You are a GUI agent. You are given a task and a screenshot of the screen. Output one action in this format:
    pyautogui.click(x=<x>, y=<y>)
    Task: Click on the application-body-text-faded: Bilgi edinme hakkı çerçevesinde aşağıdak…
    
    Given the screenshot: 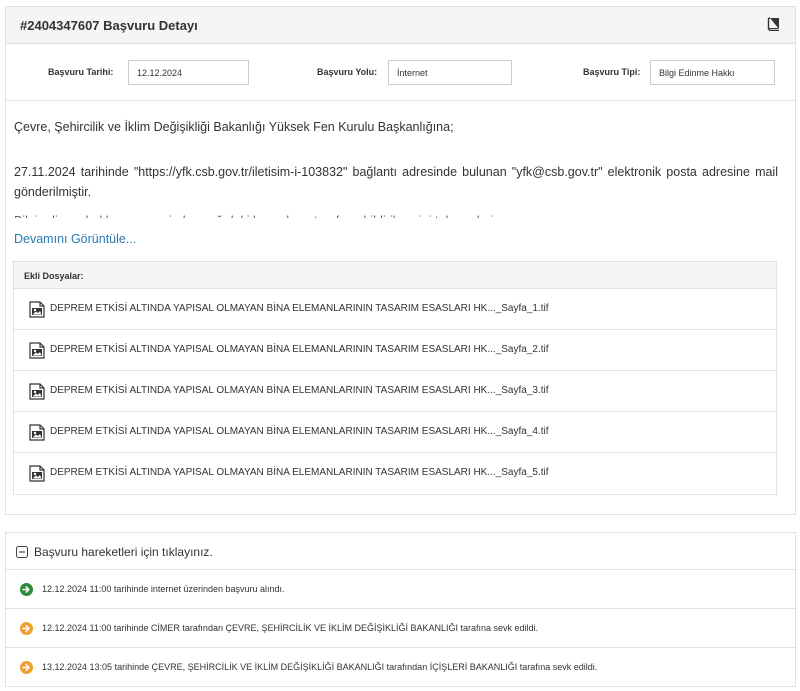 What is the action you would take?
    pyautogui.click(x=396, y=214)
    